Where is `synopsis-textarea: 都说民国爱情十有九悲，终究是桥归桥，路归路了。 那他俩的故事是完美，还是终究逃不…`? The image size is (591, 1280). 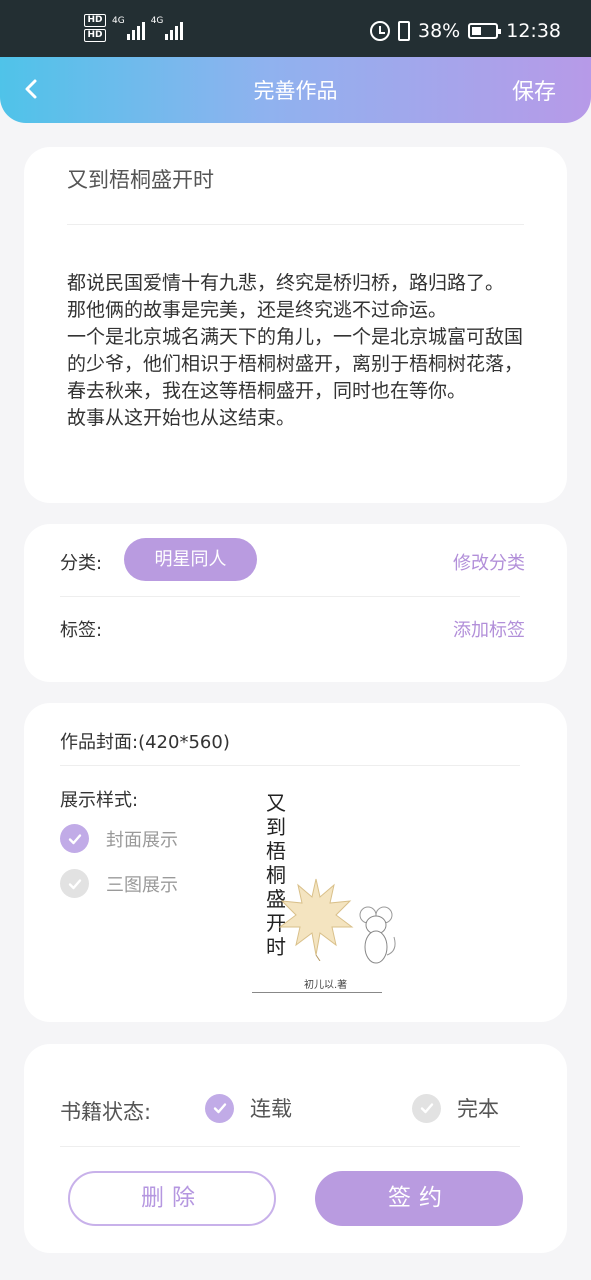 synopsis-textarea: 都说民国爱情十有九悲，终究是桥归桥，路归路了。 那他俩的故事是完美，还是终究逃不… is located at coordinates (302, 351).